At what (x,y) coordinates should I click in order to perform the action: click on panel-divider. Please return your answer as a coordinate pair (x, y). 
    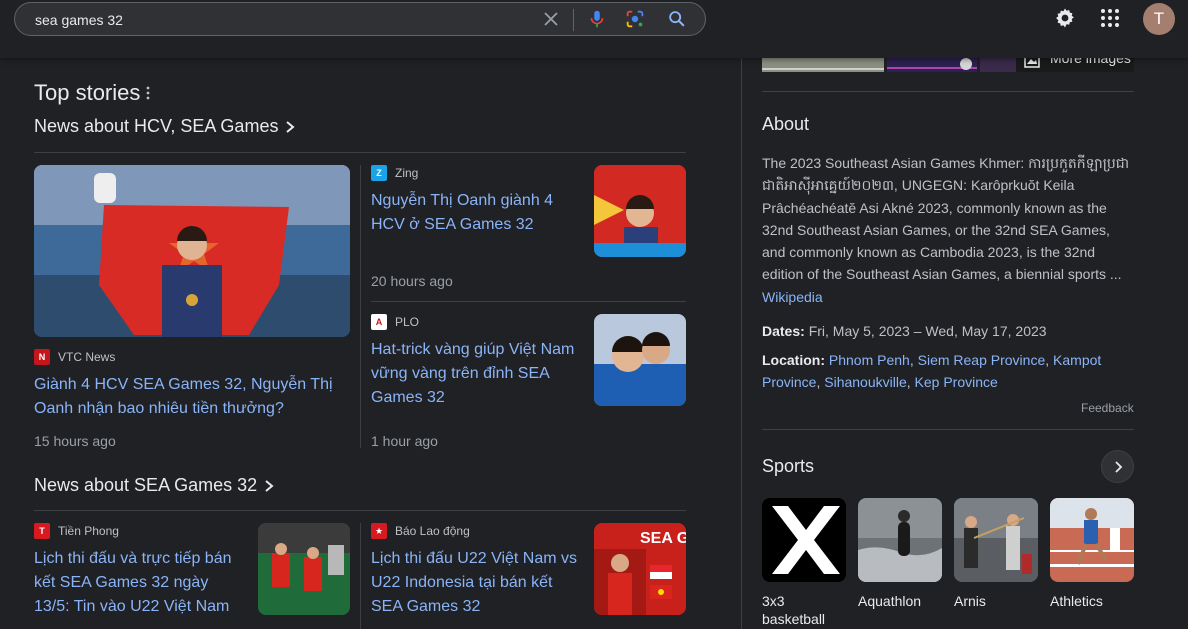
    Looking at the image, I should click on (741, 343).